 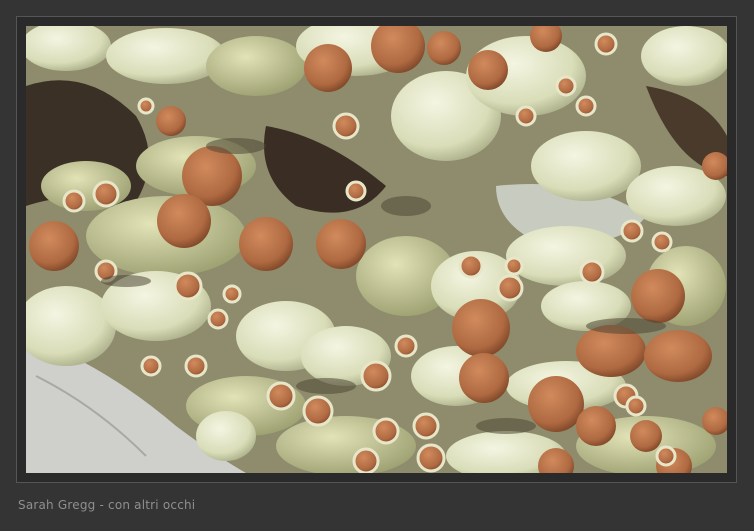 What do you see at coordinates (107, 505) in the screenshot?
I see `photo-caption: Sarah Gregg - con altri occhi` at bounding box center [107, 505].